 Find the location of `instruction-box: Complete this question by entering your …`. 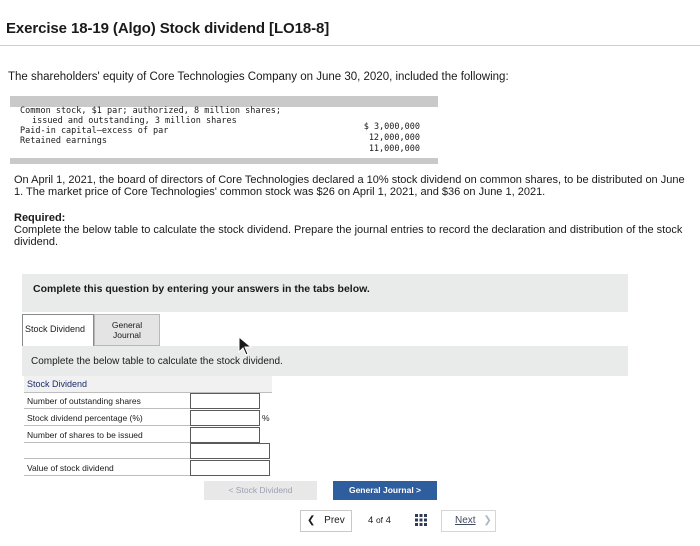

instruction-box: Complete this question by entering your … is located at coordinates (325, 293).